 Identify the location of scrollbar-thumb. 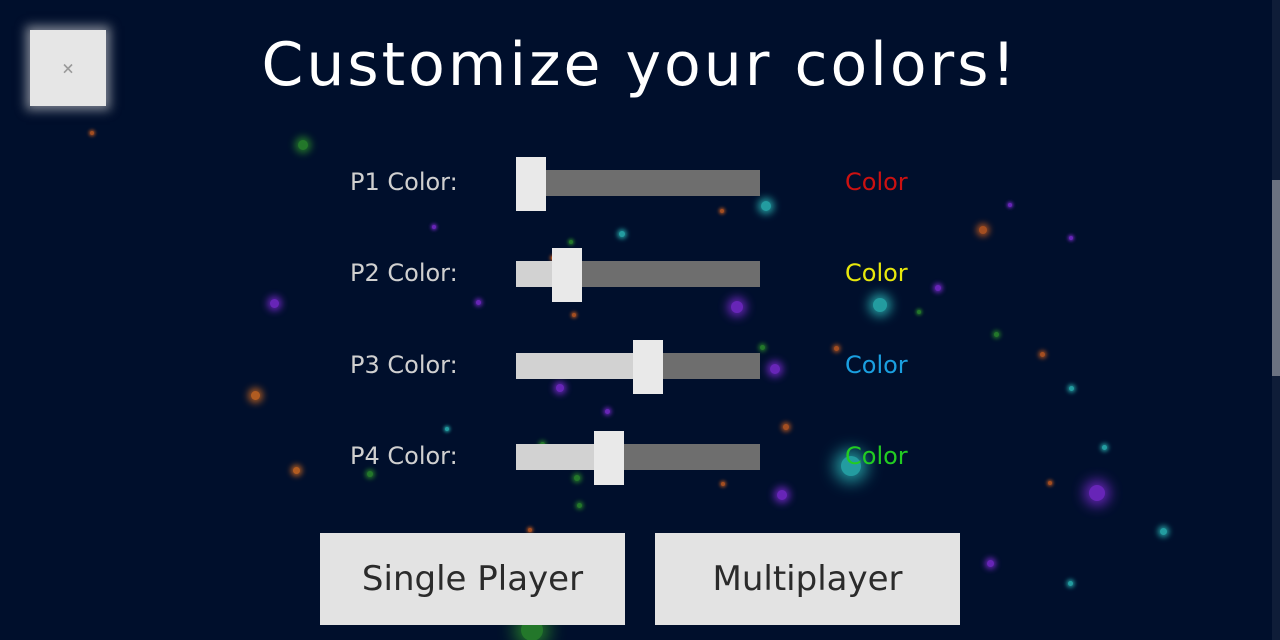
(1276, 278).